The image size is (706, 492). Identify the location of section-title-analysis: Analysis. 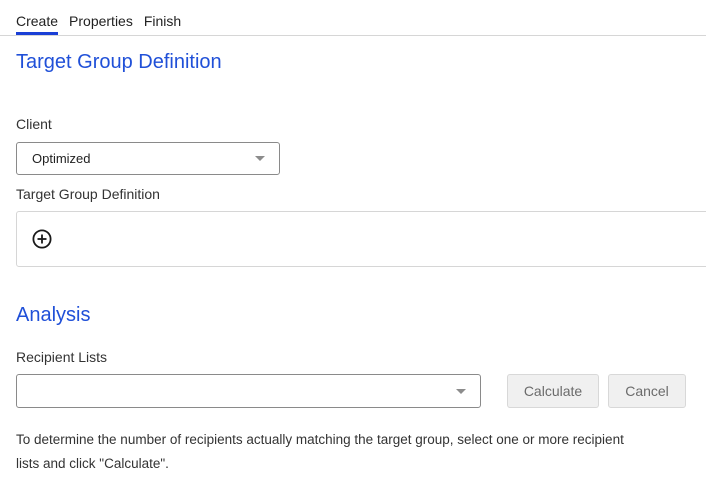
(53, 315).